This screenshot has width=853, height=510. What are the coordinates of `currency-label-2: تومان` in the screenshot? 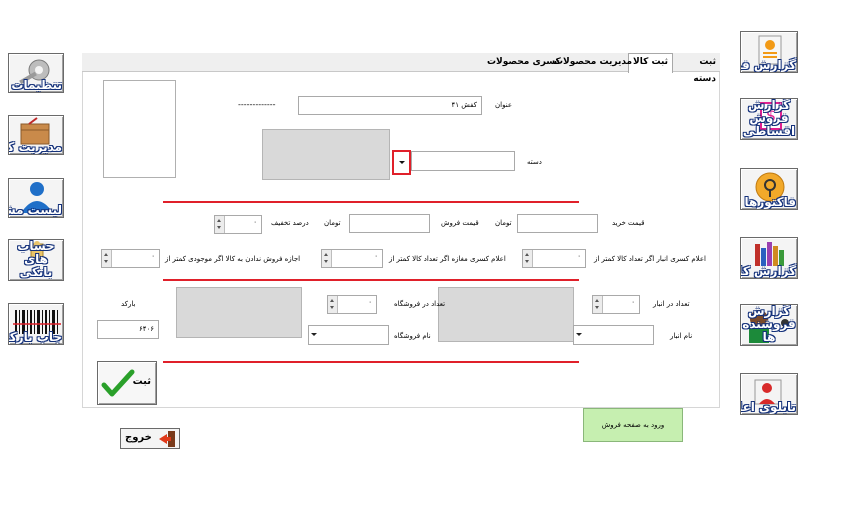 It's located at (332, 223).